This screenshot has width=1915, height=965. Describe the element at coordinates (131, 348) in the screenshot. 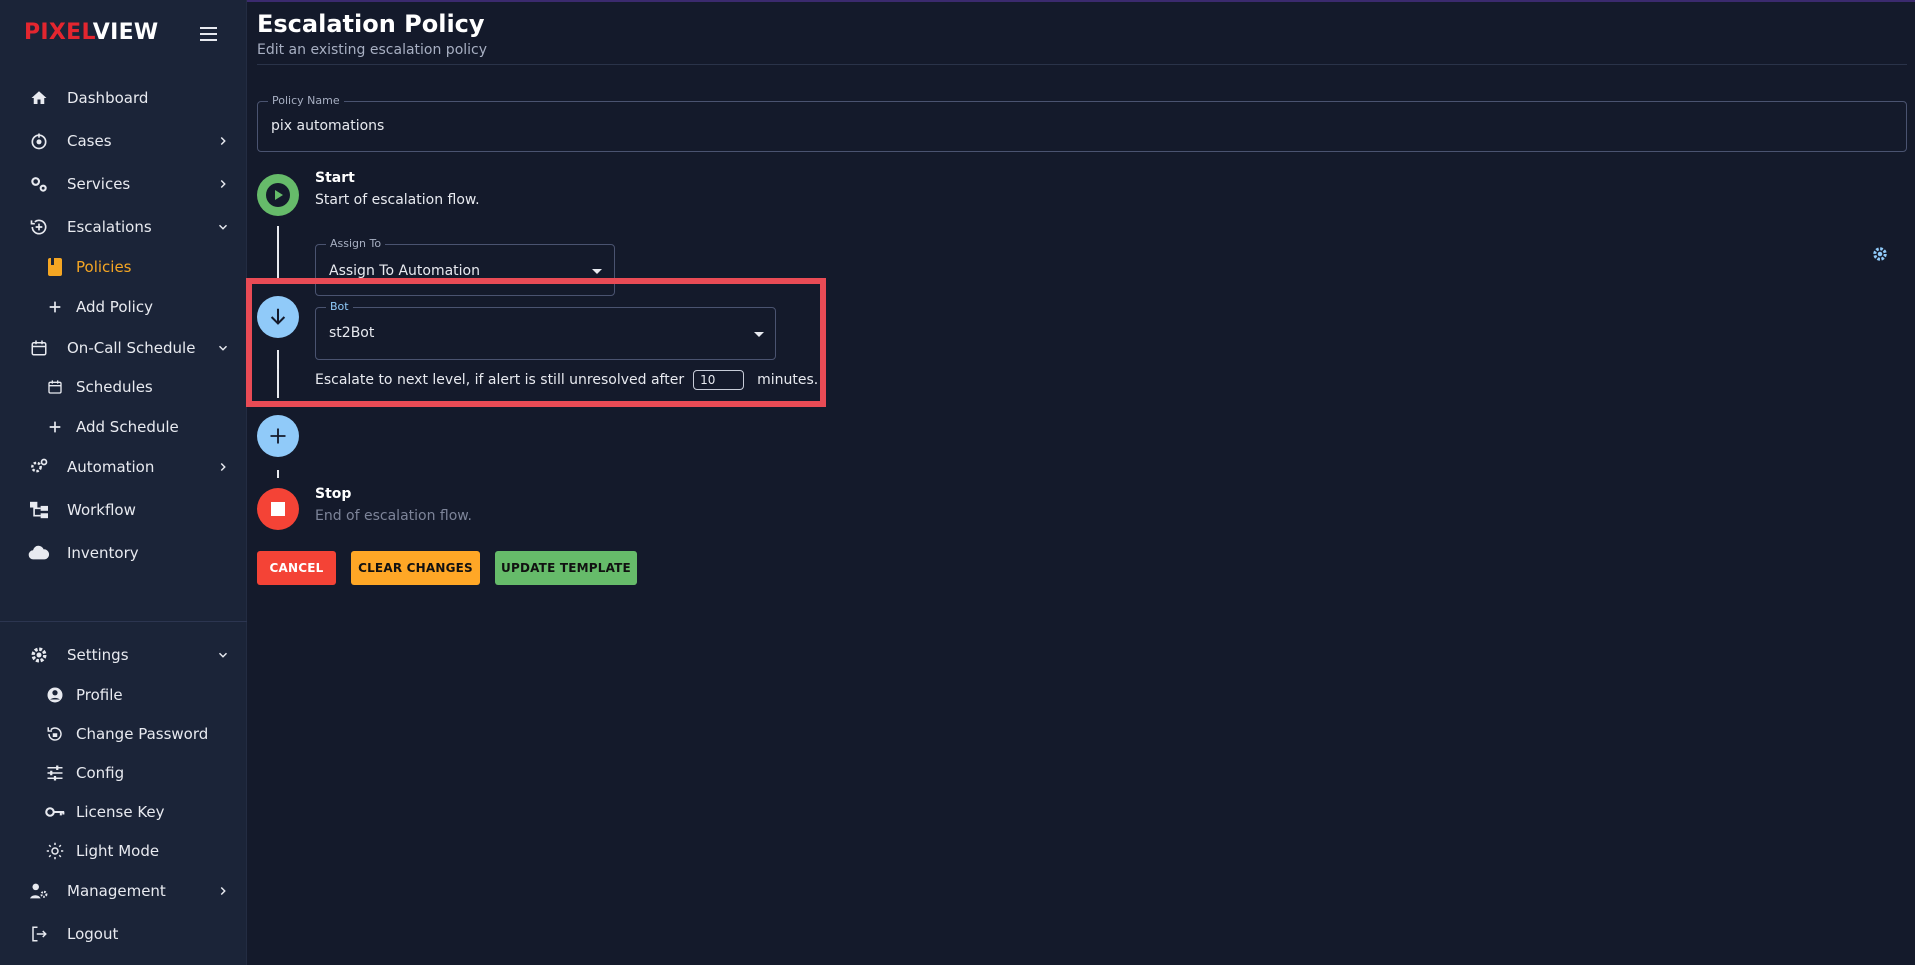

I see `sidebar-item-label: On-Call Schedule` at that location.